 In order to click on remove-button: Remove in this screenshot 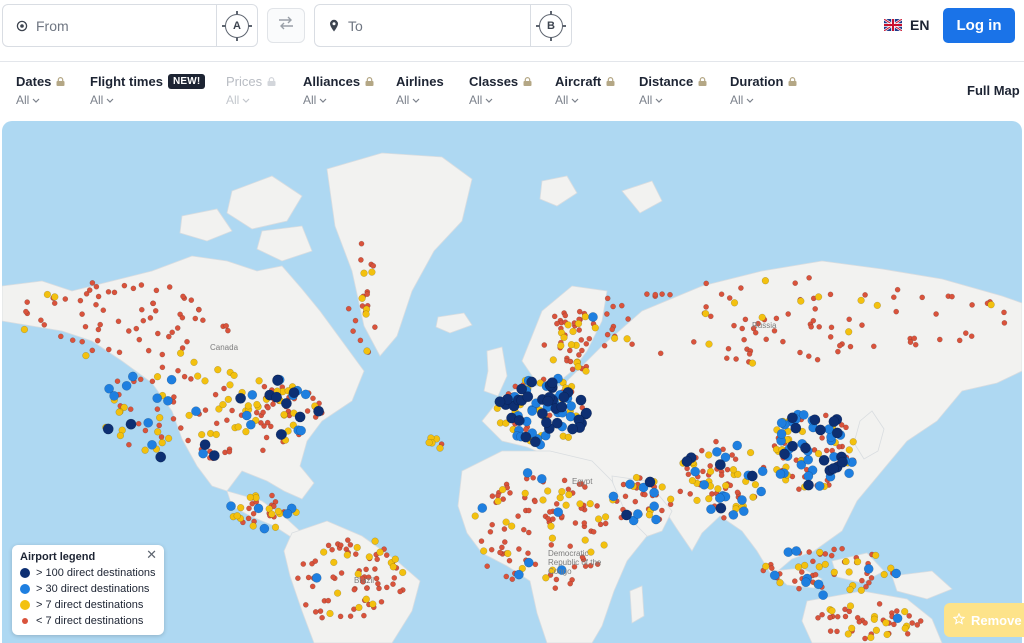, I will do `click(984, 620)`.